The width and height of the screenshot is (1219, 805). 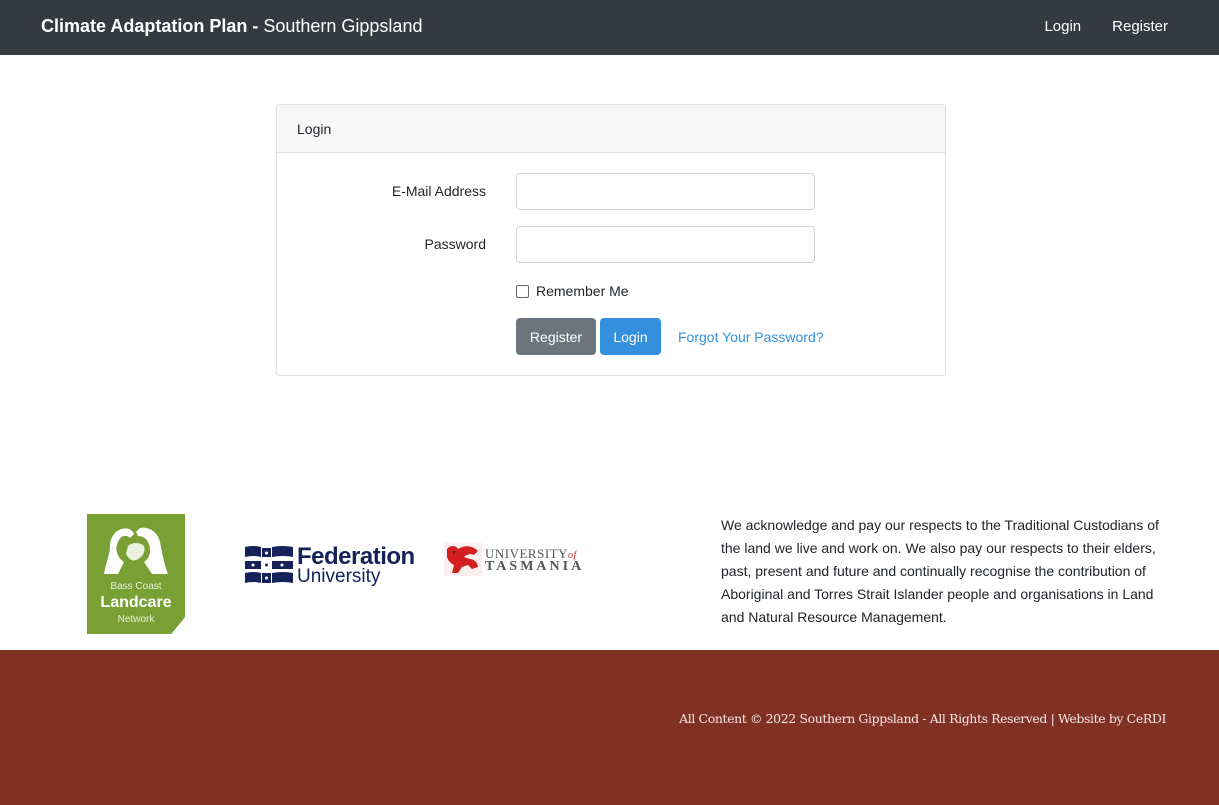 I want to click on password-label: Password, so click(x=455, y=244).